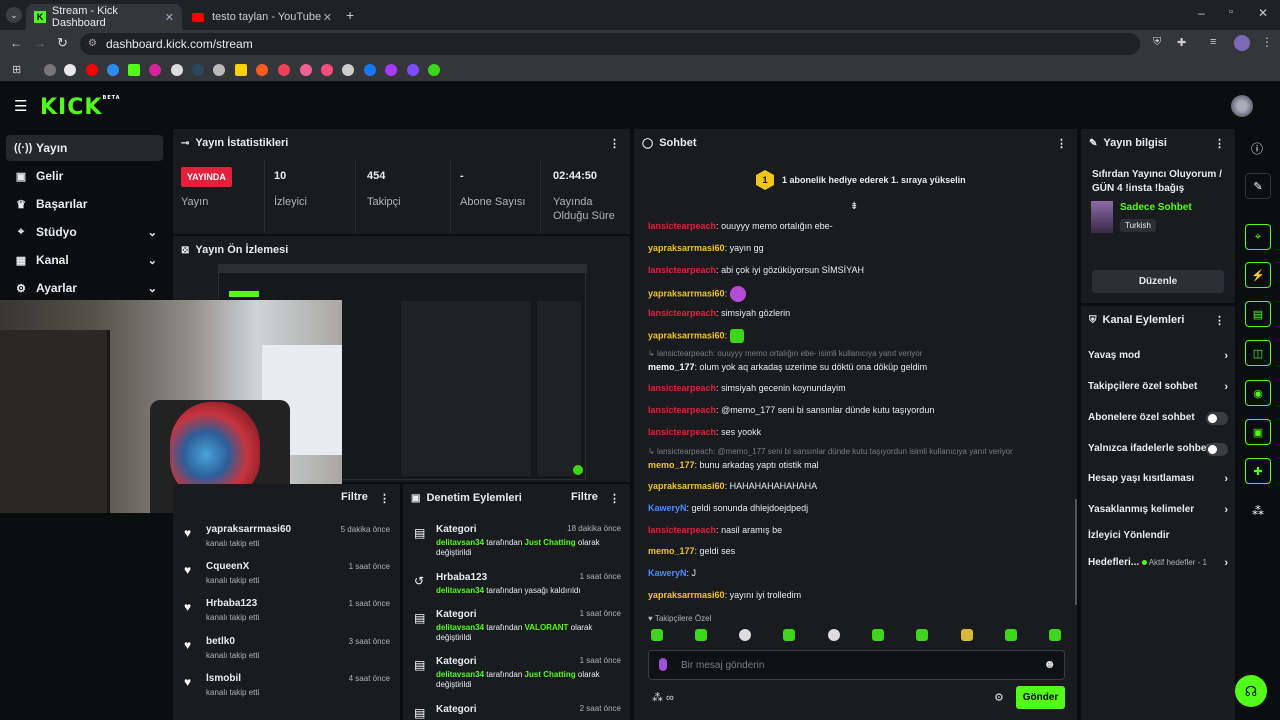 The image size is (1280, 720). Describe the element at coordinates (1076, 552) in the screenshot. I see `chat-scrollbar` at that location.